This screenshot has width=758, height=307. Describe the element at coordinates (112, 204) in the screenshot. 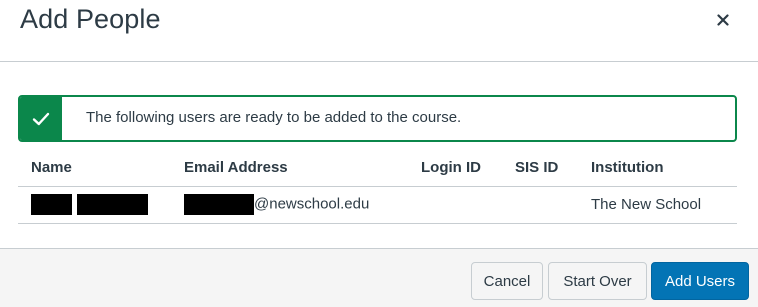

I see `redacted-last-name` at that location.